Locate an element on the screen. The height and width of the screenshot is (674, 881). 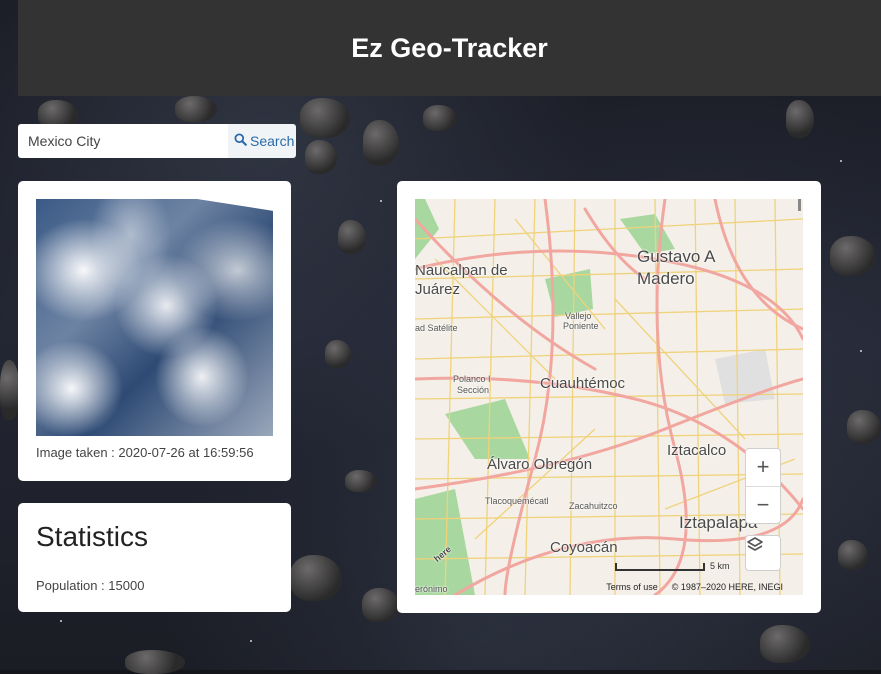
map-label-poniente: Poniente is located at coordinates (581, 326).